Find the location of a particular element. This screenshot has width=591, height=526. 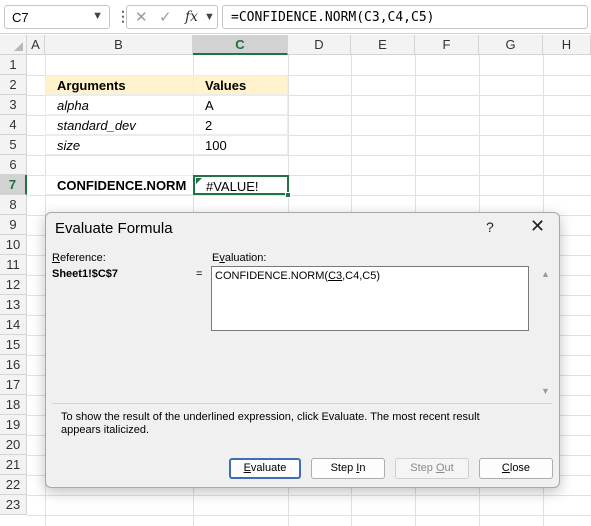

evaluation-text-before: CONFIDENCE.NORM( is located at coordinates (272, 276).